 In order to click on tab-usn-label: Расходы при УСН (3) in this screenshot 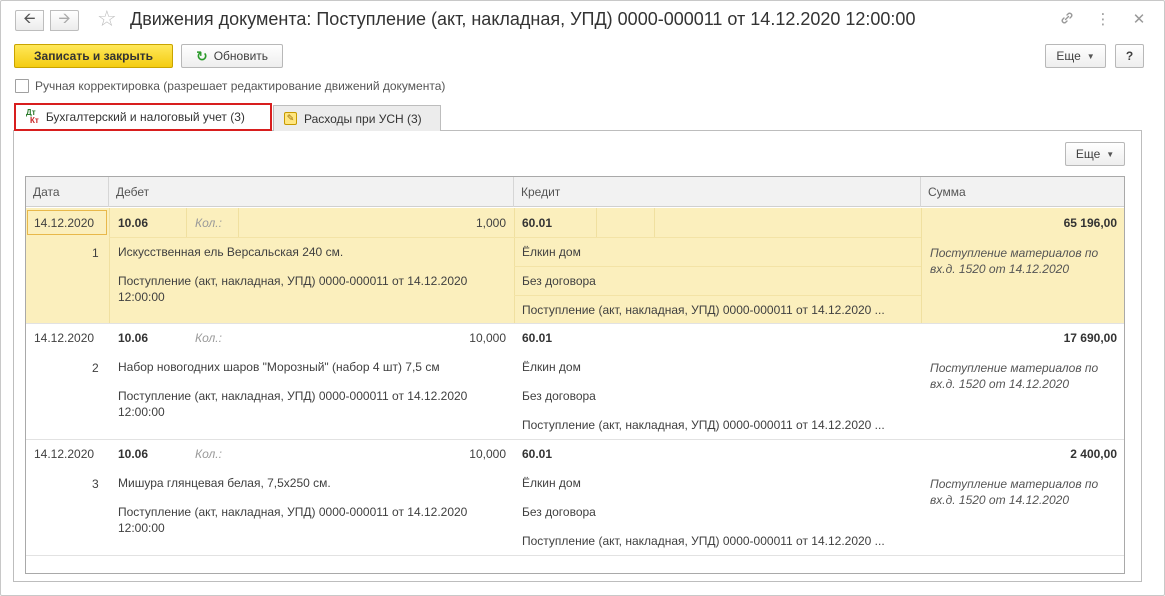, I will do `click(363, 118)`.